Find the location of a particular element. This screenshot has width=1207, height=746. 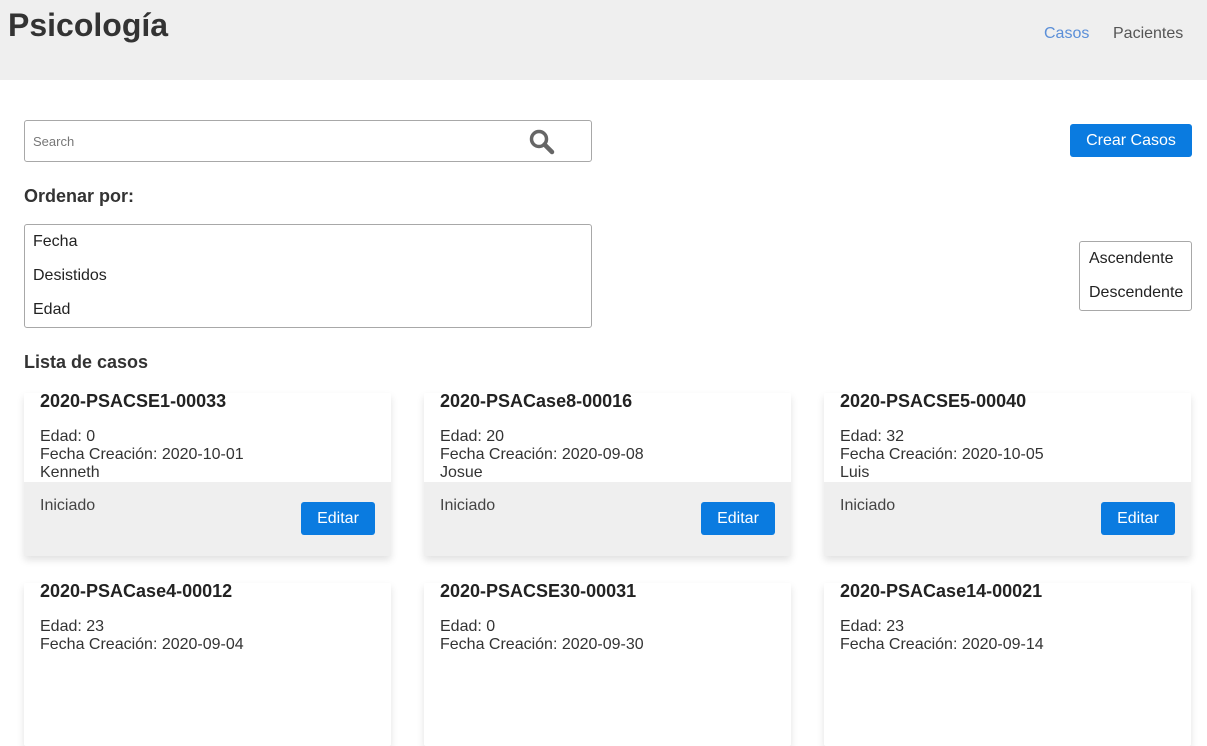

case-patient-name: Josue is located at coordinates (461, 472).